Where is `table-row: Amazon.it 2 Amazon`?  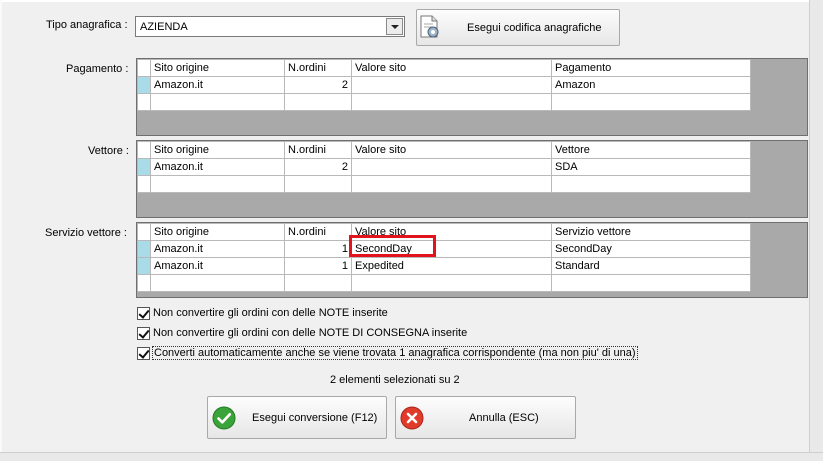
table-row: Amazon.it 2 Amazon is located at coordinates (444, 85).